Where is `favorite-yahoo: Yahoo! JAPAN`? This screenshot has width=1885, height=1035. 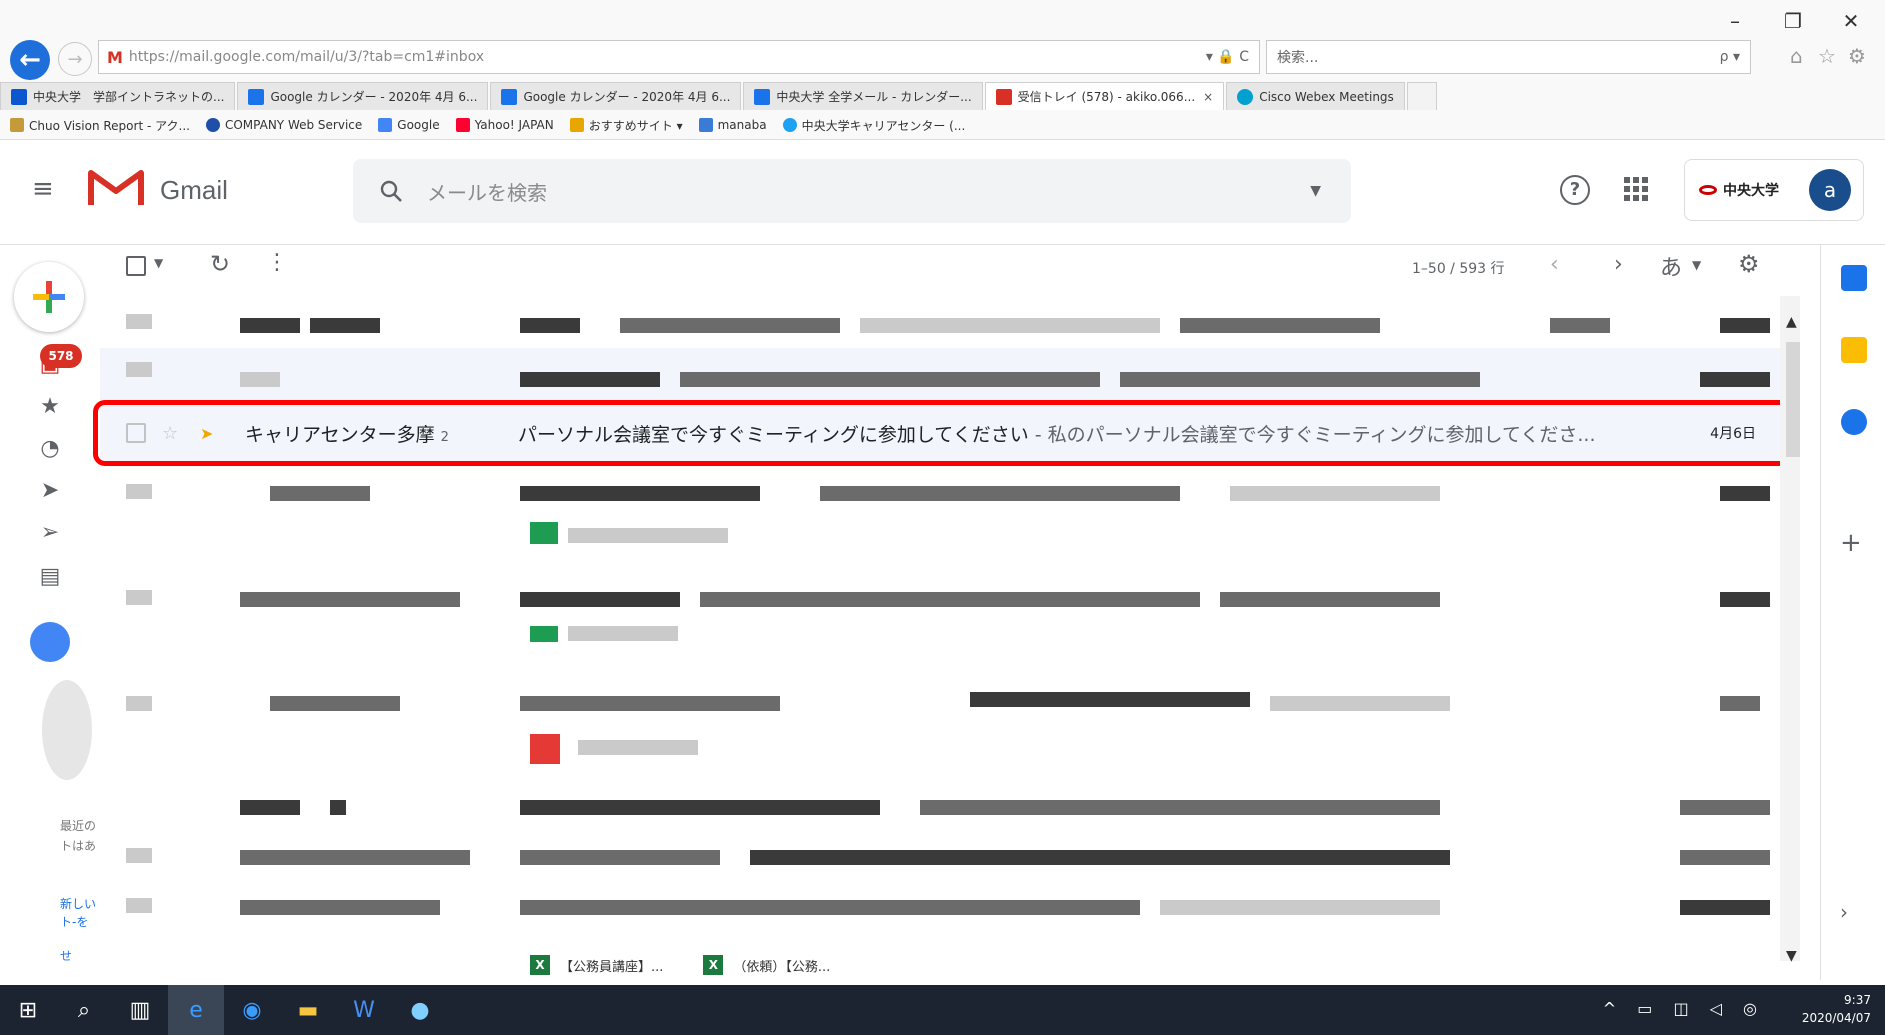 favorite-yahoo: Yahoo! JAPAN is located at coordinates (504, 125).